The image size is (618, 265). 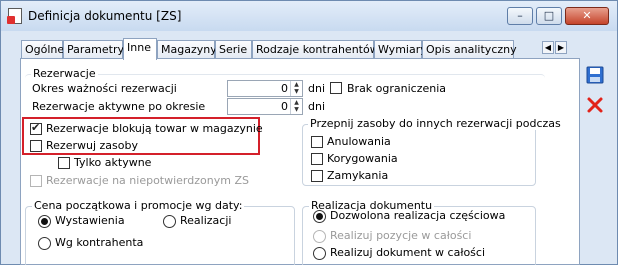 What do you see at coordinates (99, 242) in the screenshot?
I see `price-contractor-label: Wg kontrahenta` at bounding box center [99, 242].